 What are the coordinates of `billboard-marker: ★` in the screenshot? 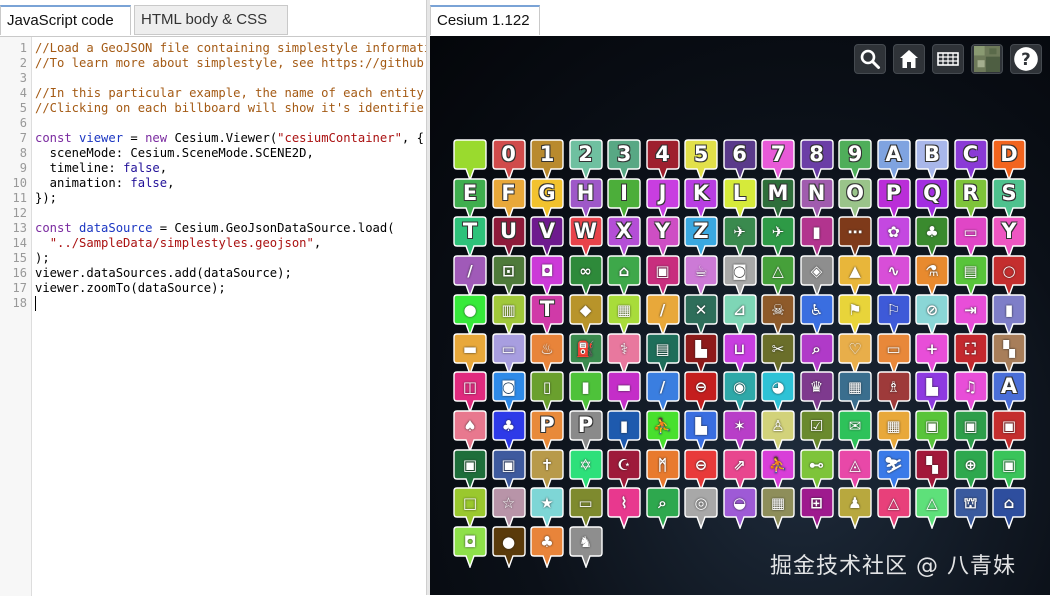 It's located at (549, 508).